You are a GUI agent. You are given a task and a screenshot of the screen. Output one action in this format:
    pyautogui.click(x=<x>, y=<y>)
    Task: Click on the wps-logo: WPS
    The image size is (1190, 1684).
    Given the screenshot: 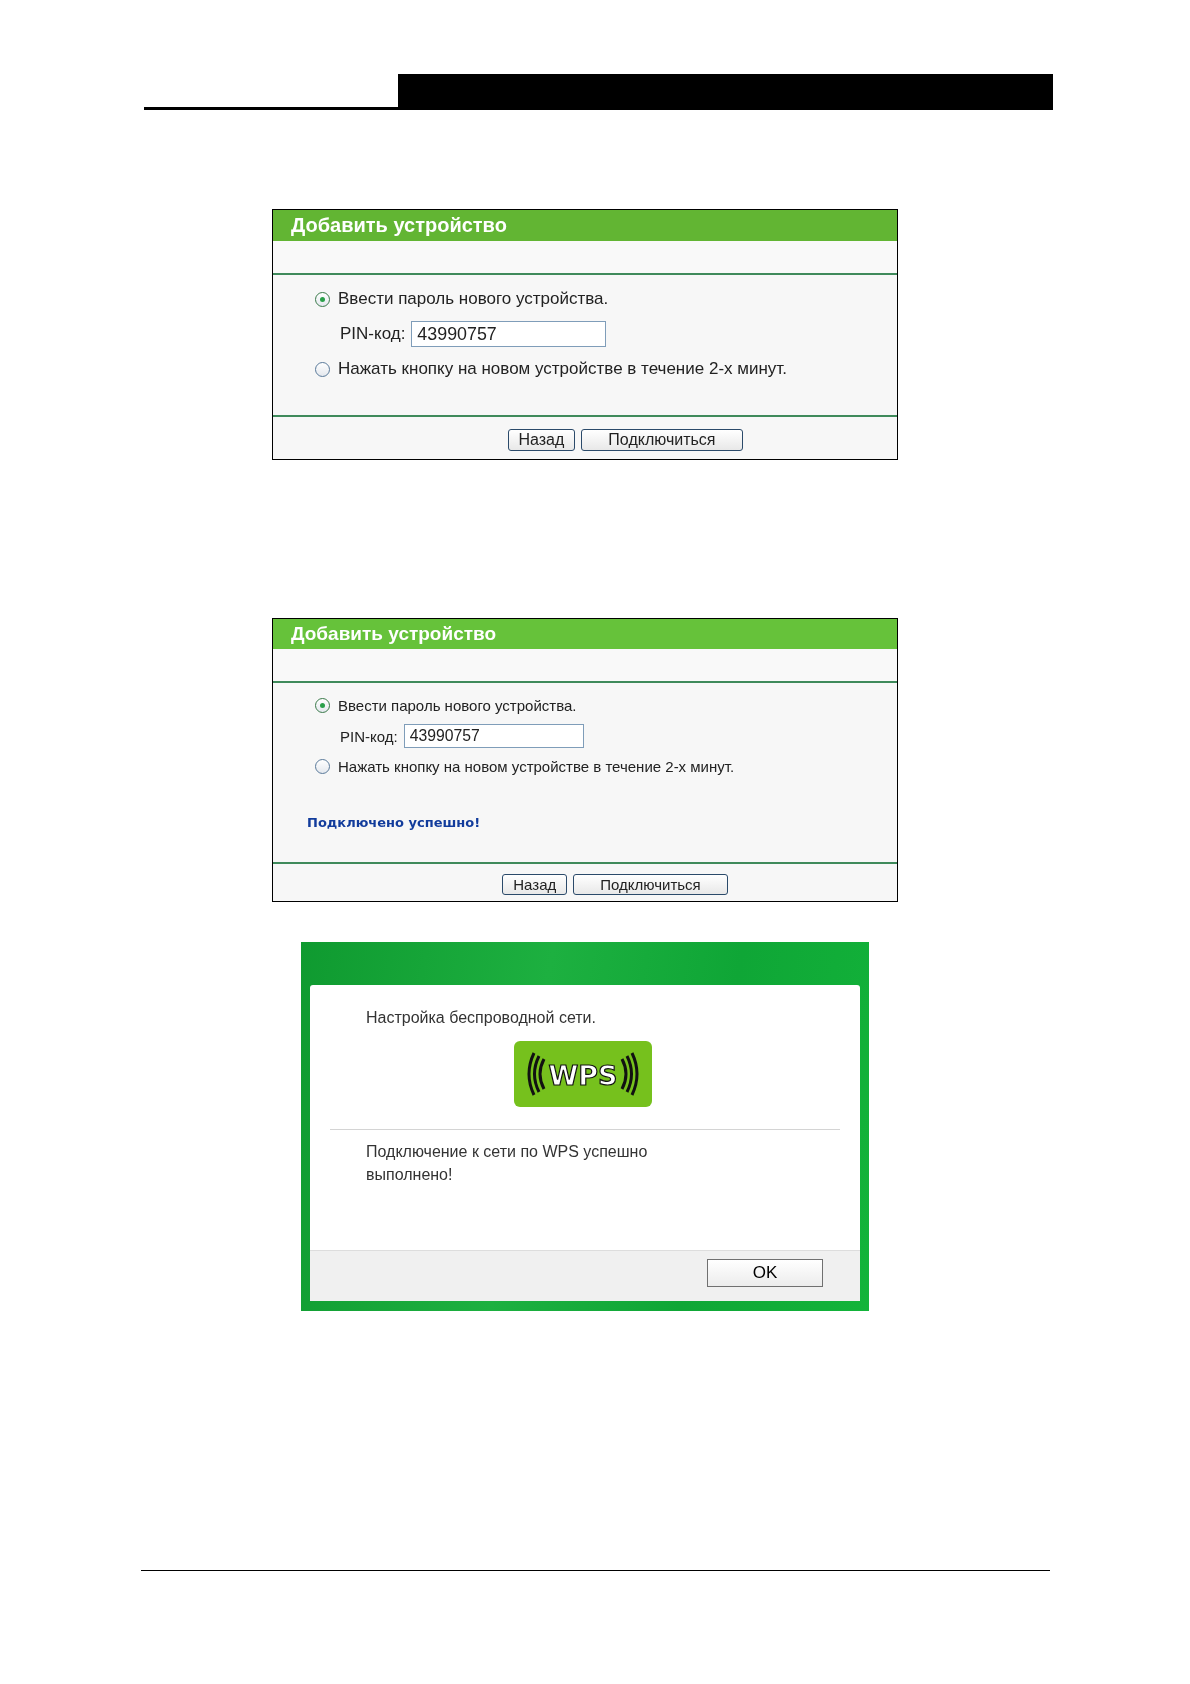 What is the action you would take?
    pyautogui.click(x=583, y=1074)
    